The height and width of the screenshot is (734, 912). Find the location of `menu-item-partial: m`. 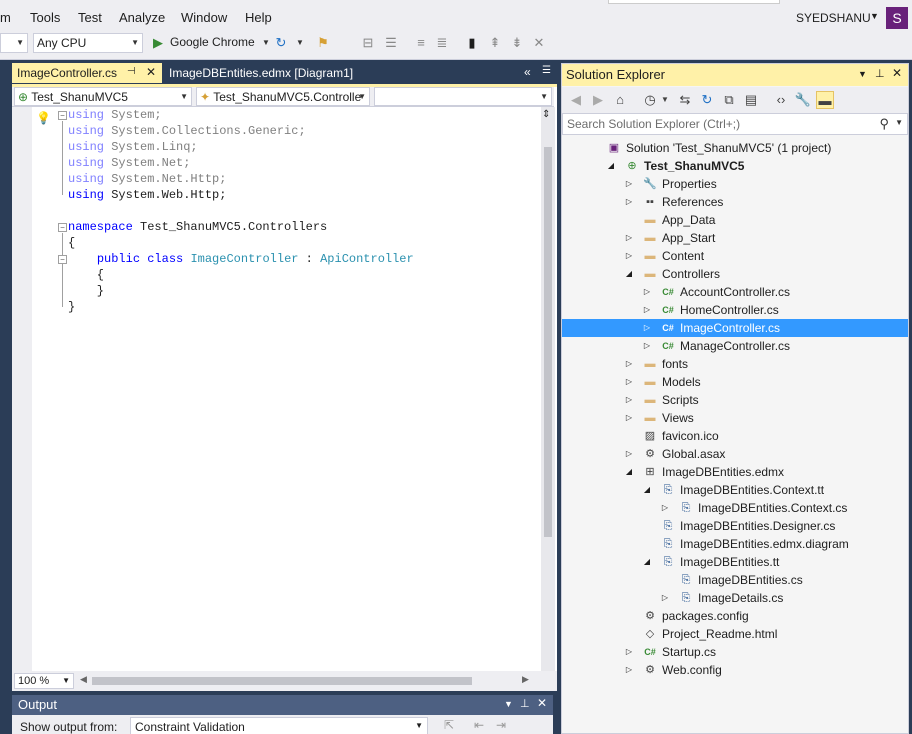

menu-item-partial: m is located at coordinates (5, 17).